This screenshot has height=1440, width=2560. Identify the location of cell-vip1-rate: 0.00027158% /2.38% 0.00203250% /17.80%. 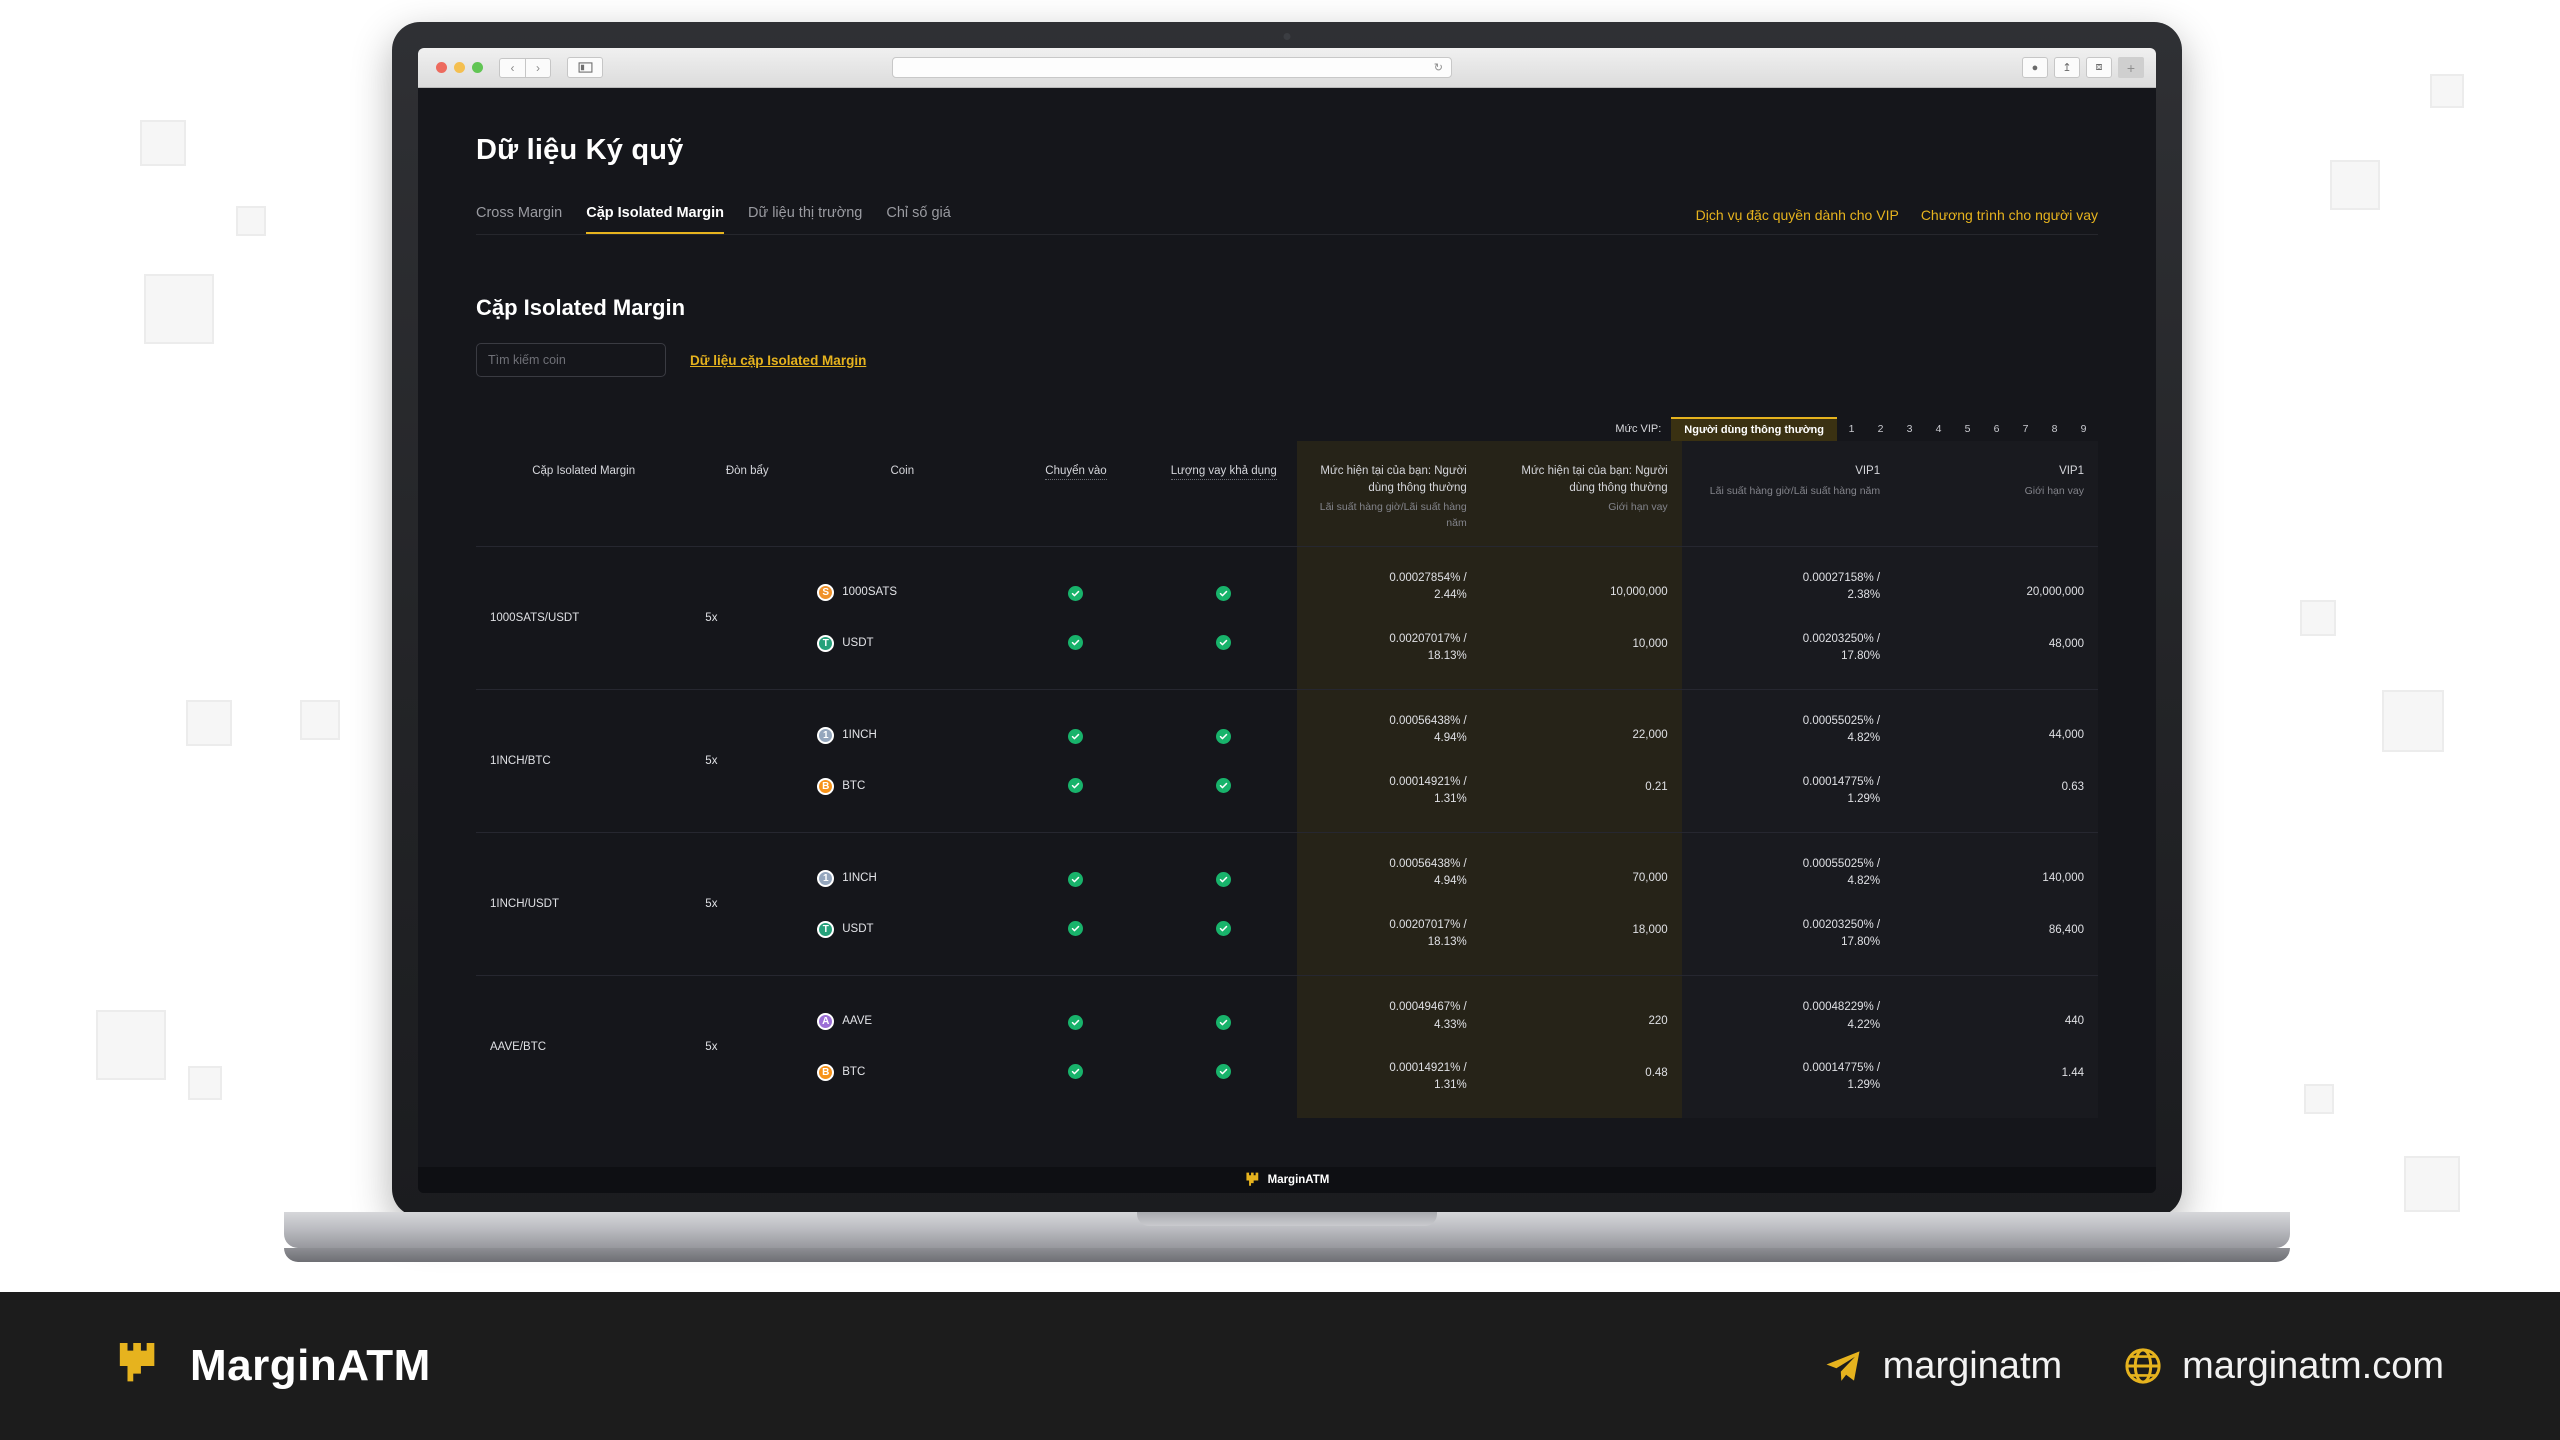
(1788, 617).